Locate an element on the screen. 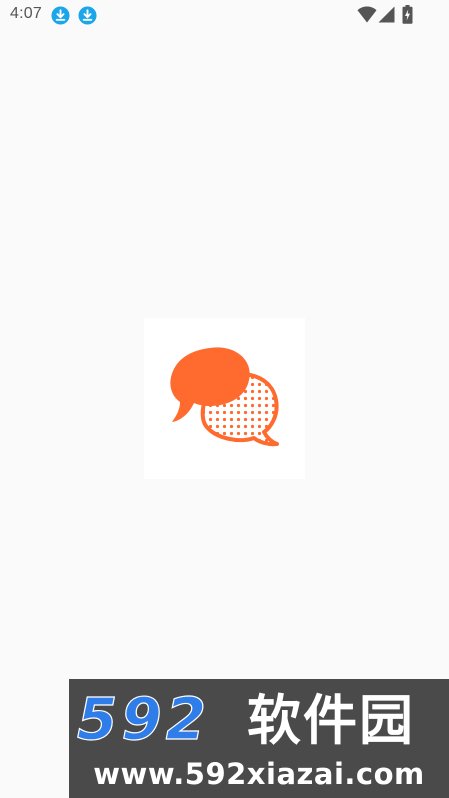  watermark-number: 592 is located at coordinates (143, 720).